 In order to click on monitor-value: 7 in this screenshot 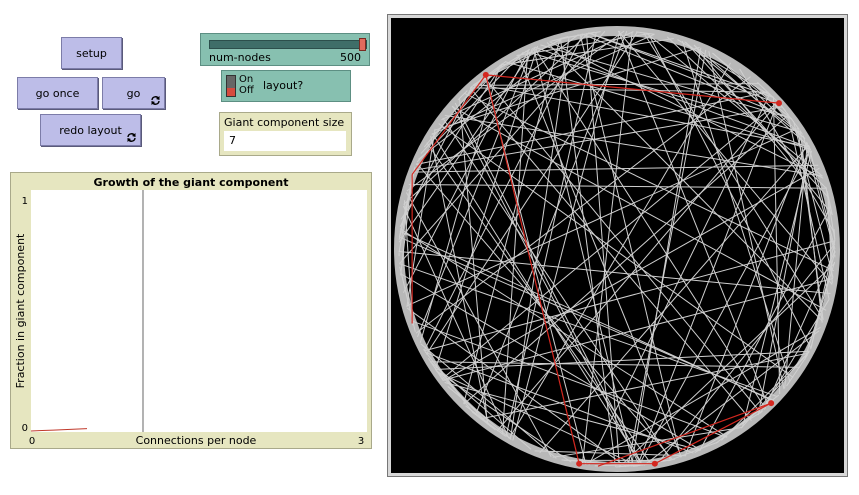, I will do `click(285, 141)`.